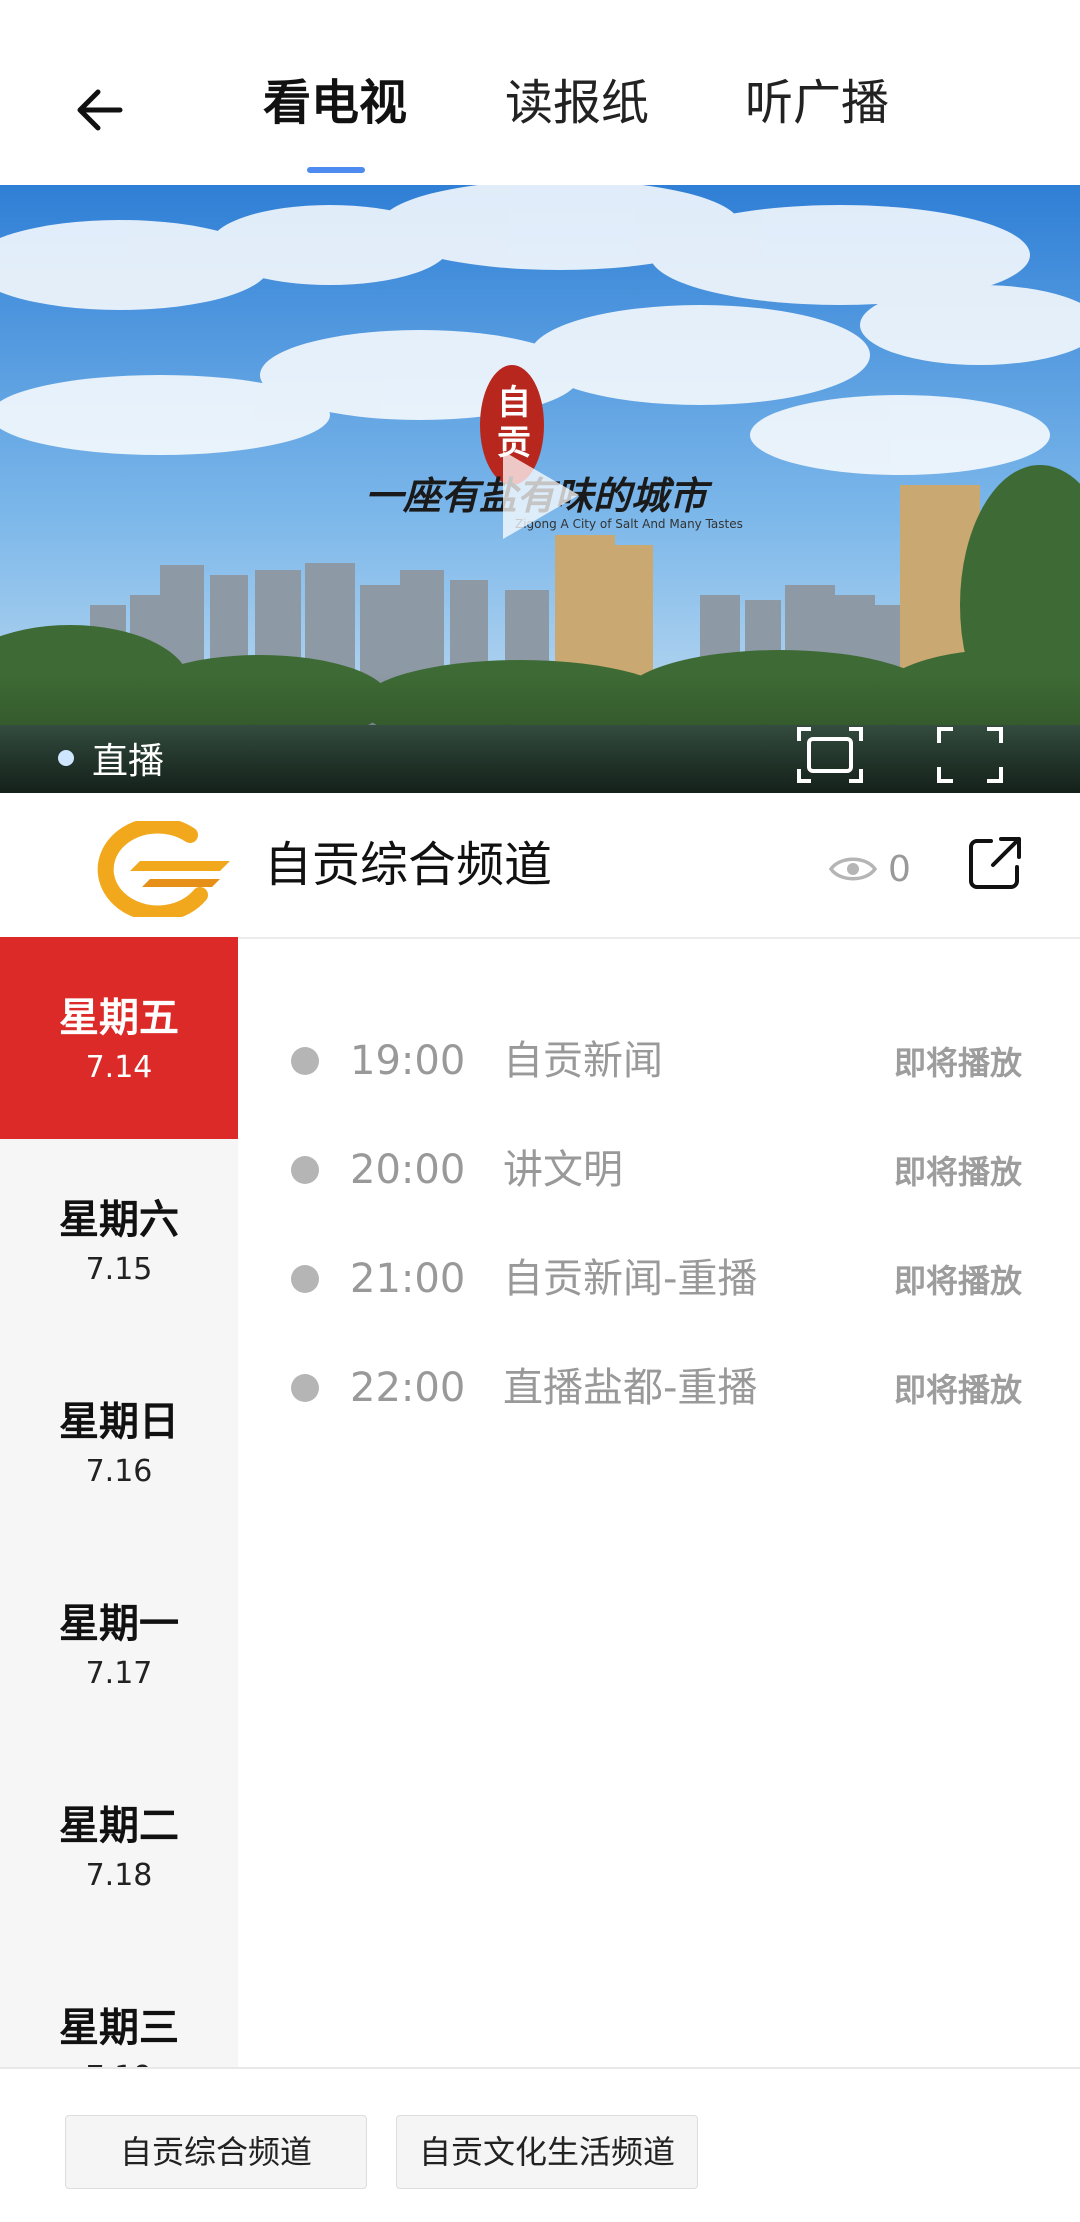 The height and width of the screenshot is (2222, 1080). What do you see at coordinates (408, 1279) in the screenshot?
I see `program-time: 21:00` at bounding box center [408, 1279].